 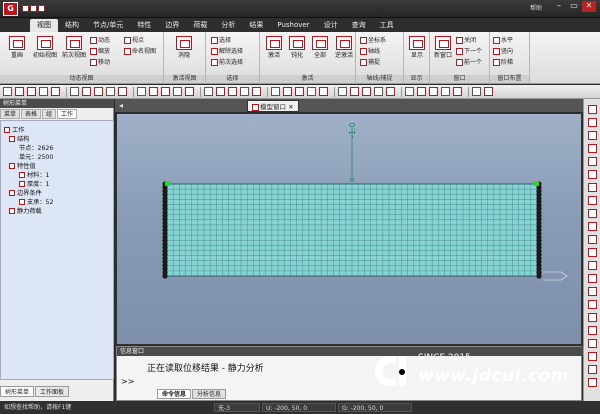 I want to click on previous-select-button: 前次选择, so click(x=227, y=61).